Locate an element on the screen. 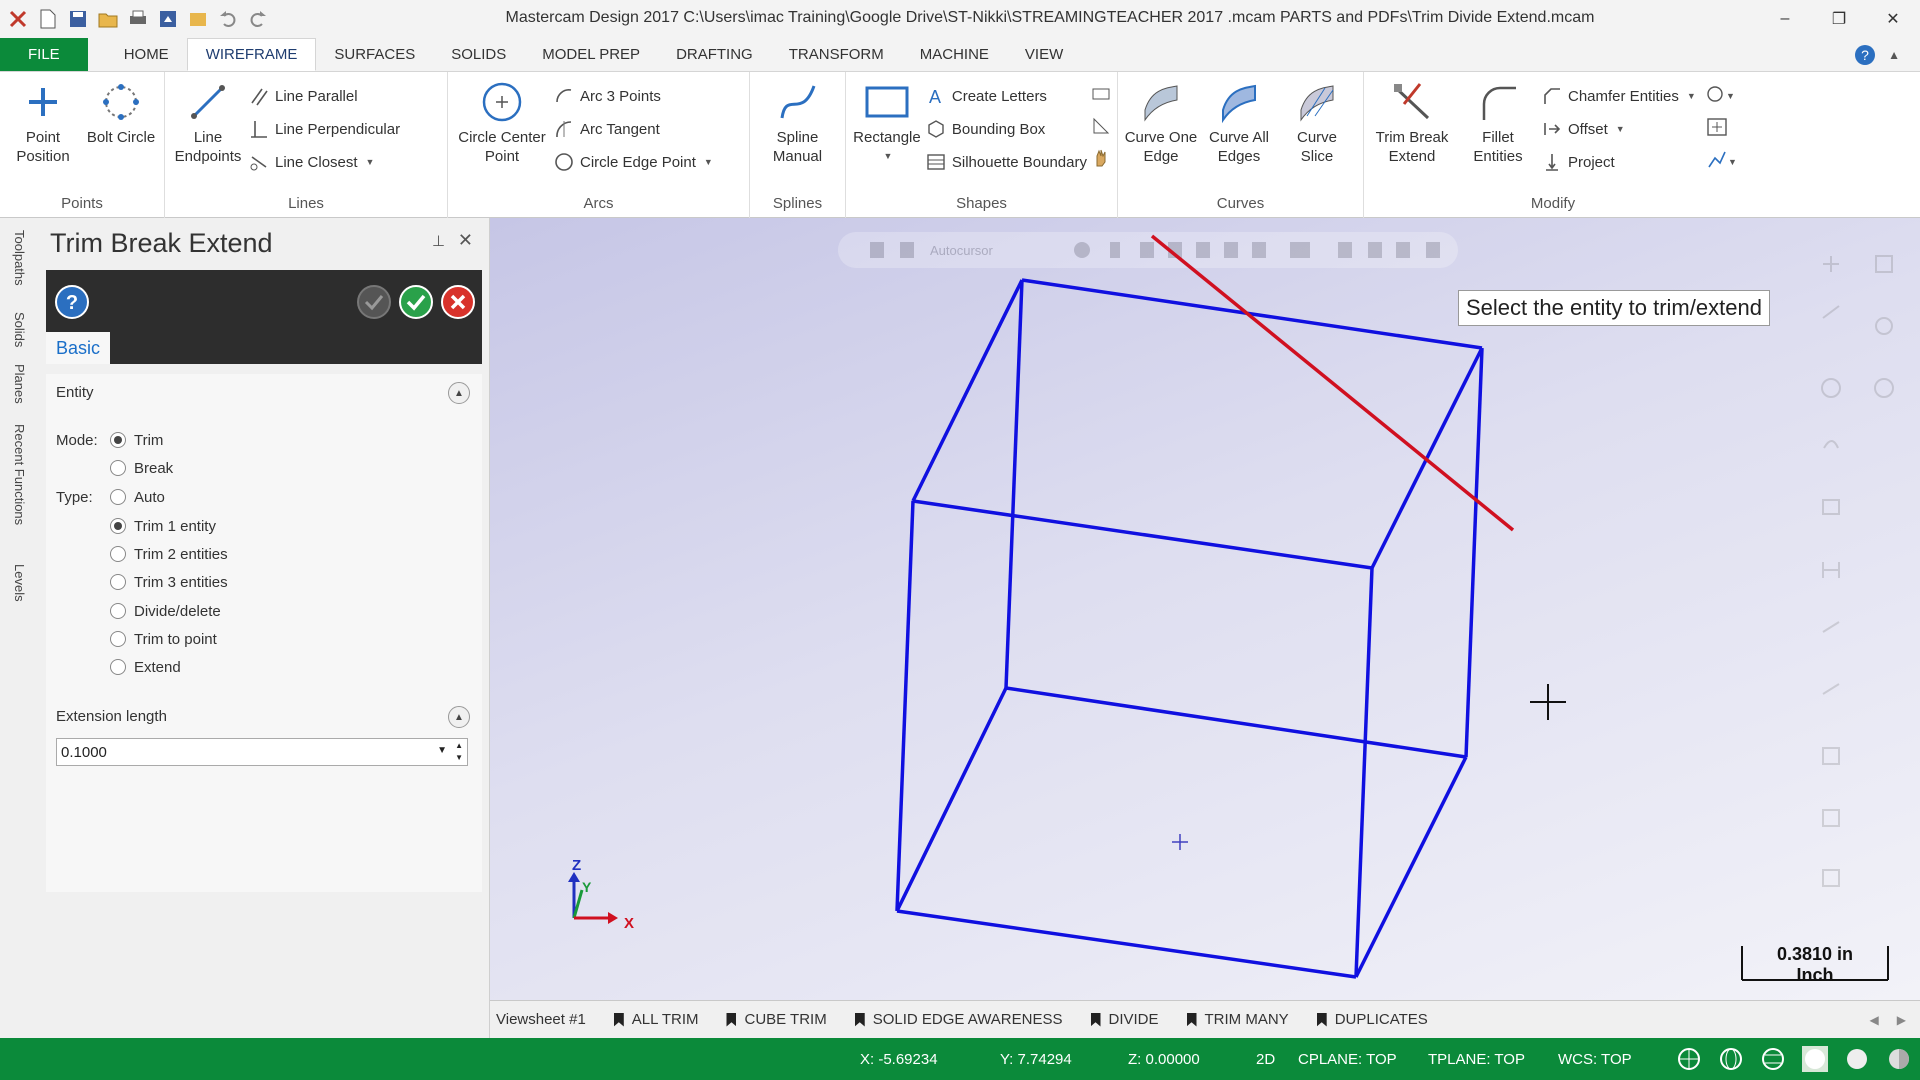  shaded-sphere-icon is located at coordinates (1815, 1059).